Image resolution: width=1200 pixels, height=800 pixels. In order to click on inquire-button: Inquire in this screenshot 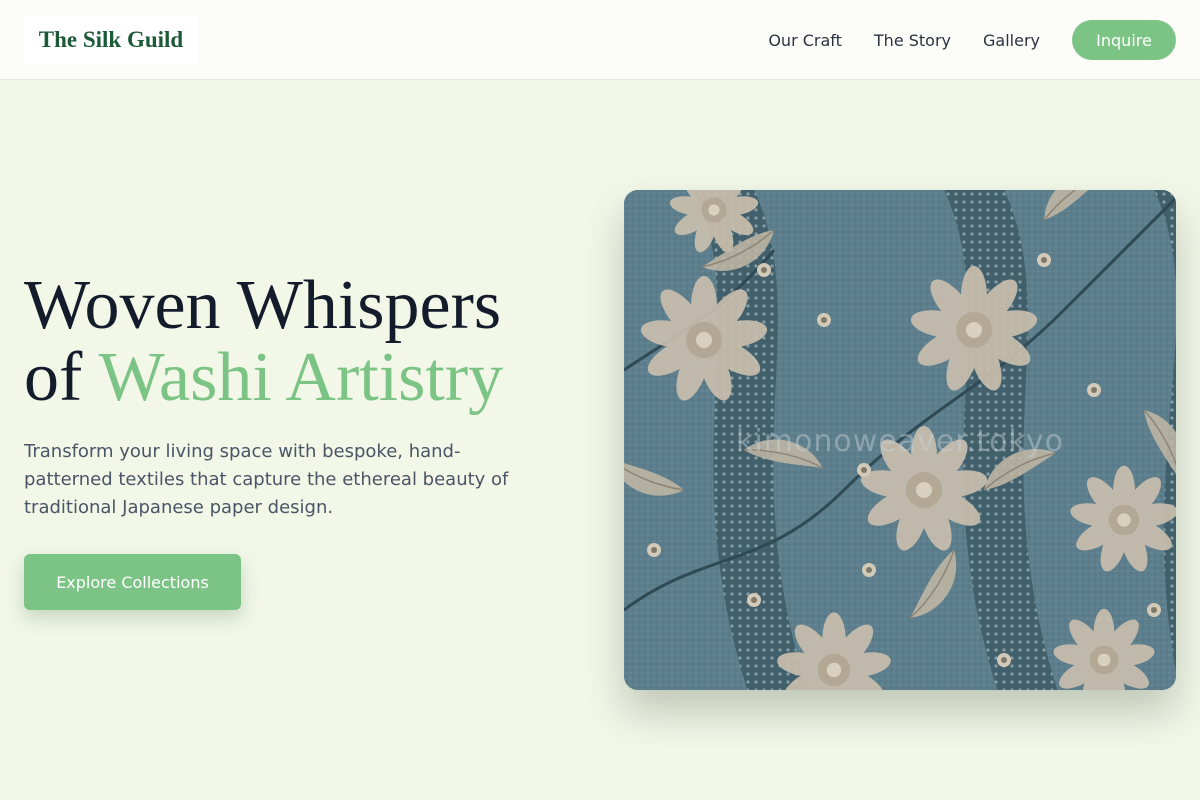, I will do `click(1124, 40)`.